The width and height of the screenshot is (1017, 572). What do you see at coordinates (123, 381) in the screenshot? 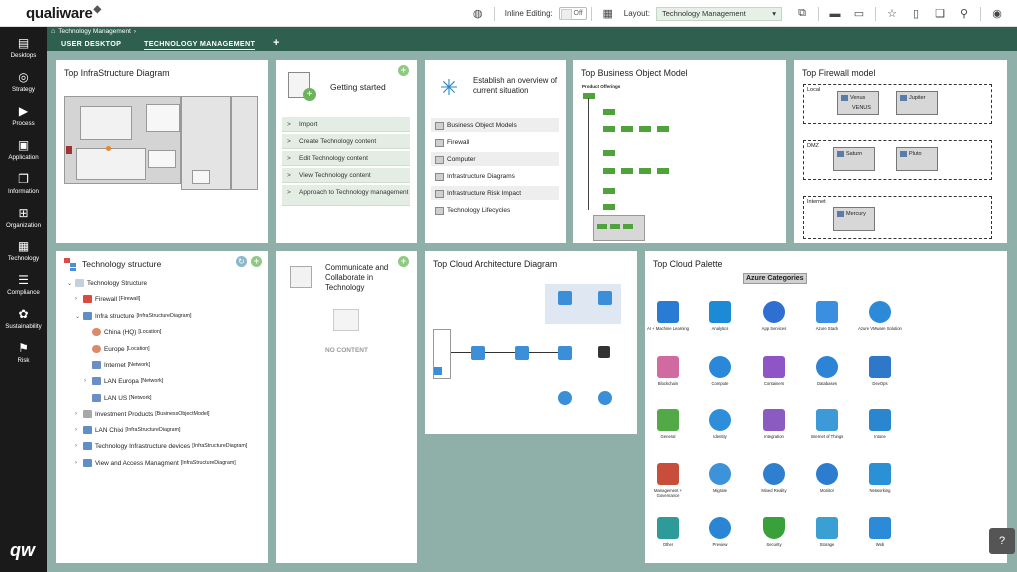
I see `tree-item: › LAN Europa [Network]` at bounding box center [123, 381].